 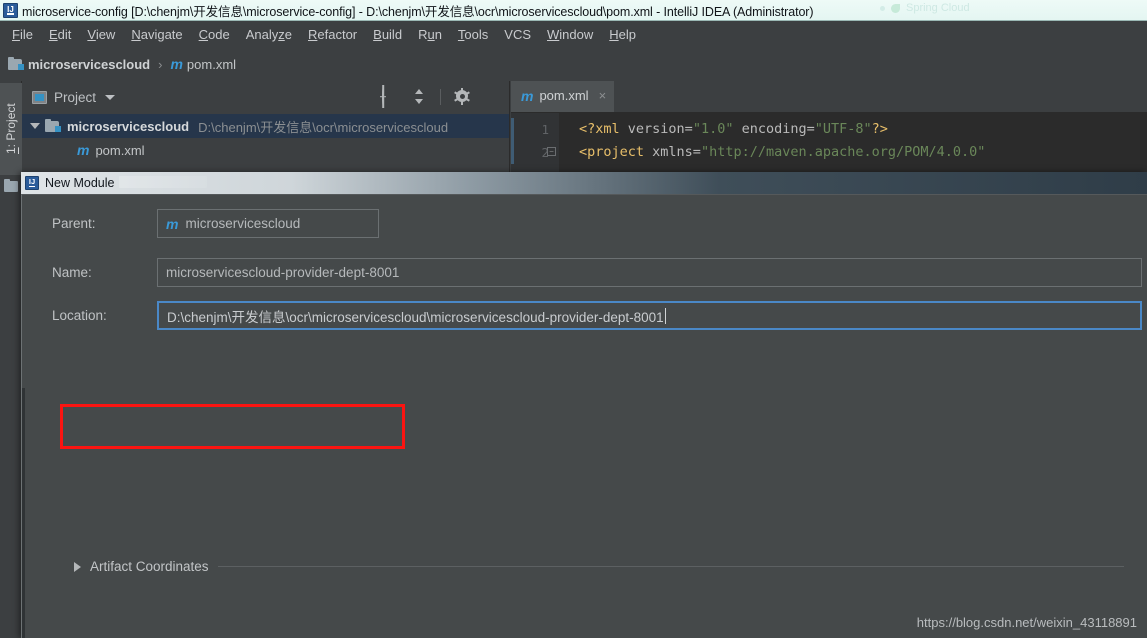 What do you see at coordinates (430, 34) in the screenshot?
I see `menu-run: Run` at bounding box center [430, 34].